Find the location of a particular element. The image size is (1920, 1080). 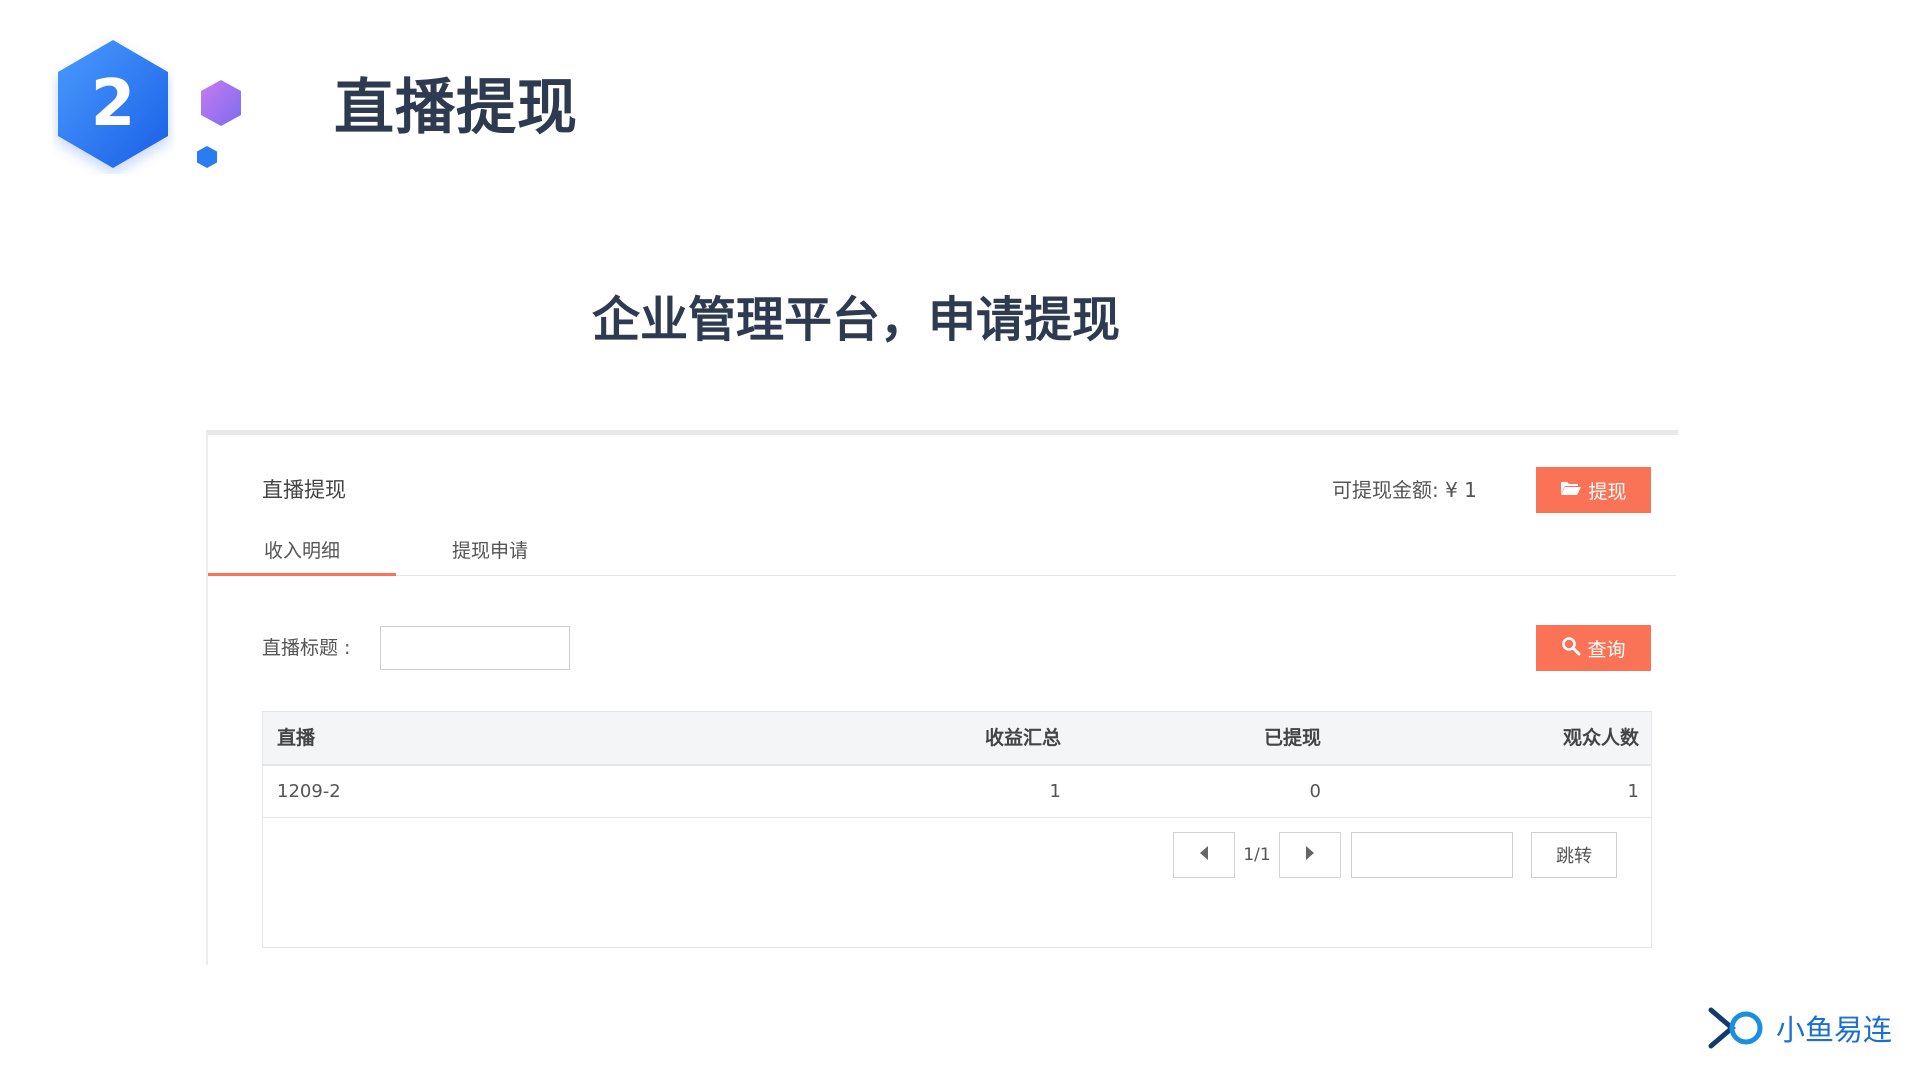

column-header-audience-count: 观众人数 is located at coordinates (1600, 738).